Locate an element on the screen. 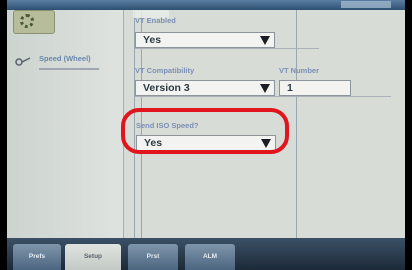 Image resolution: width=412 pixels, height=270 pixels. top-status-bar is located at coordinates (206, 5).